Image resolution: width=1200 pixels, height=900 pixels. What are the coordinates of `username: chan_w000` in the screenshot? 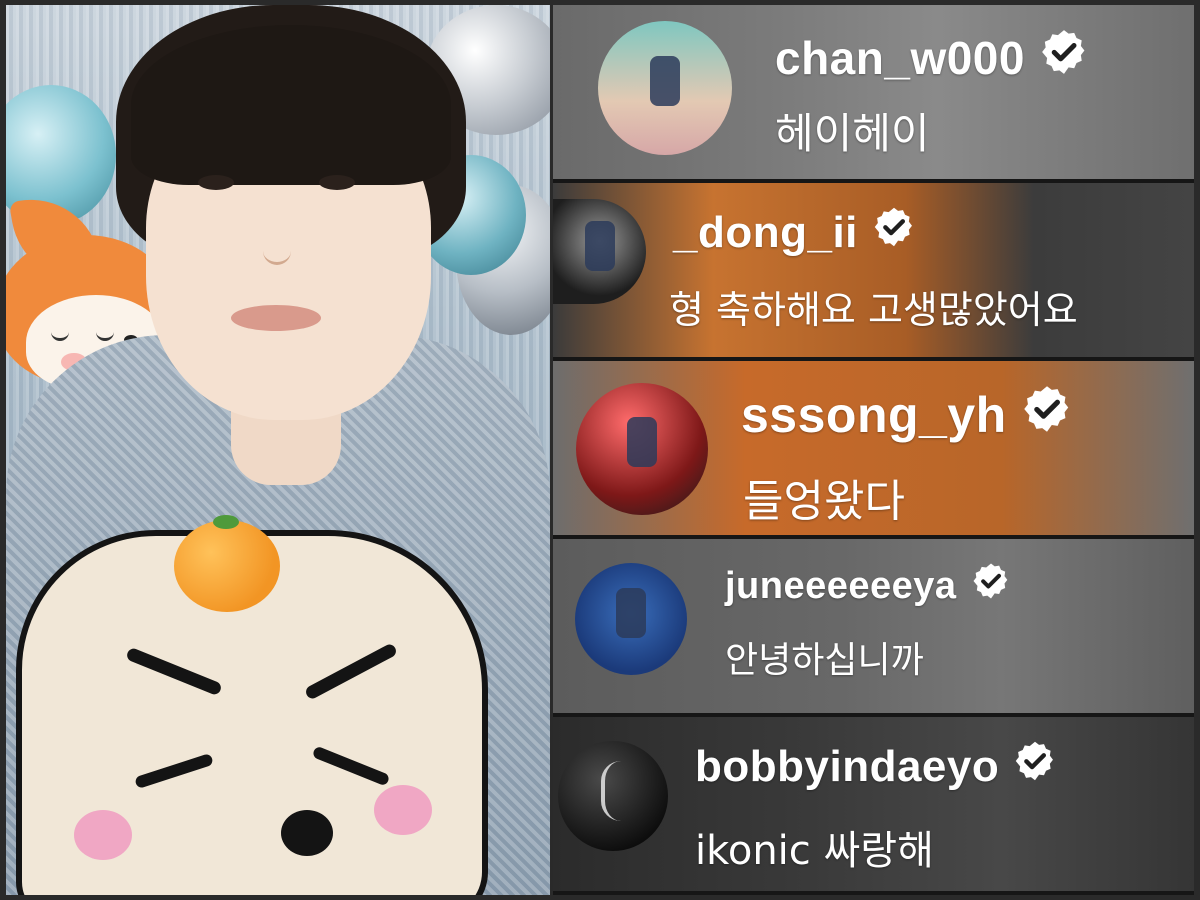 It's located at (932, 57).